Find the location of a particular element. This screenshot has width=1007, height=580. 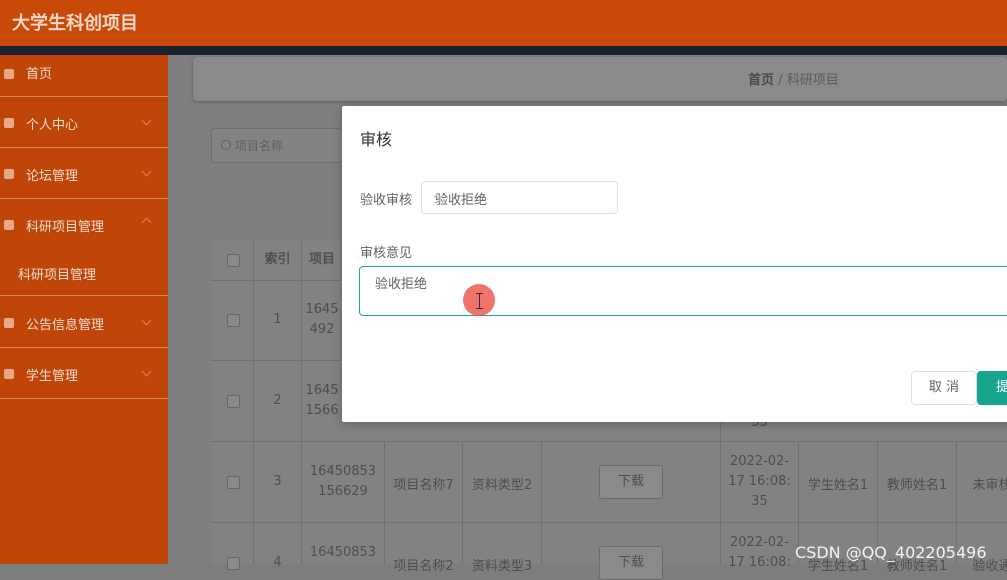

home-icon is located at coordinates (9, 74).